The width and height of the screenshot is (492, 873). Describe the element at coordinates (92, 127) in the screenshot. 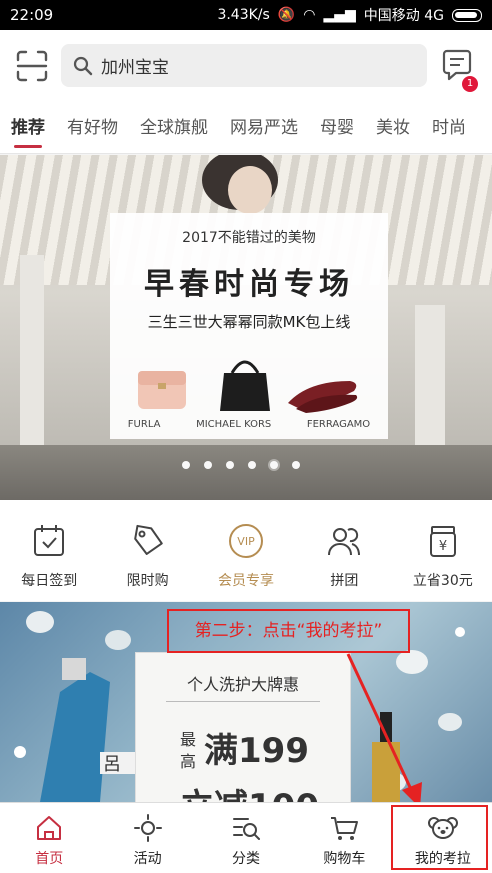

I see `tab-good-stuff: 有好物` at that location.